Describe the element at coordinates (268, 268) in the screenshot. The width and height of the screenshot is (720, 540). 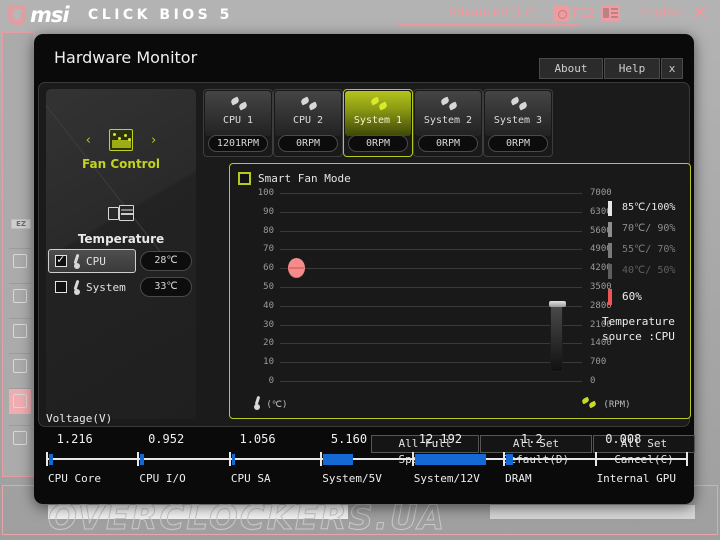
I see `y-axis-tick: 60` at that location.